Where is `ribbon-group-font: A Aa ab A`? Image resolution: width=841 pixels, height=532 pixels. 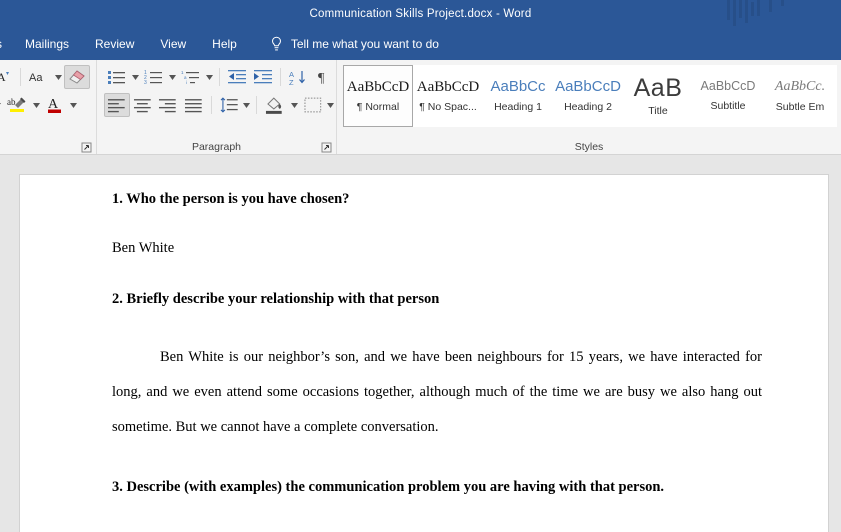
ribbon-group-font: A Aa ab A is located at coordinates (48, 107).